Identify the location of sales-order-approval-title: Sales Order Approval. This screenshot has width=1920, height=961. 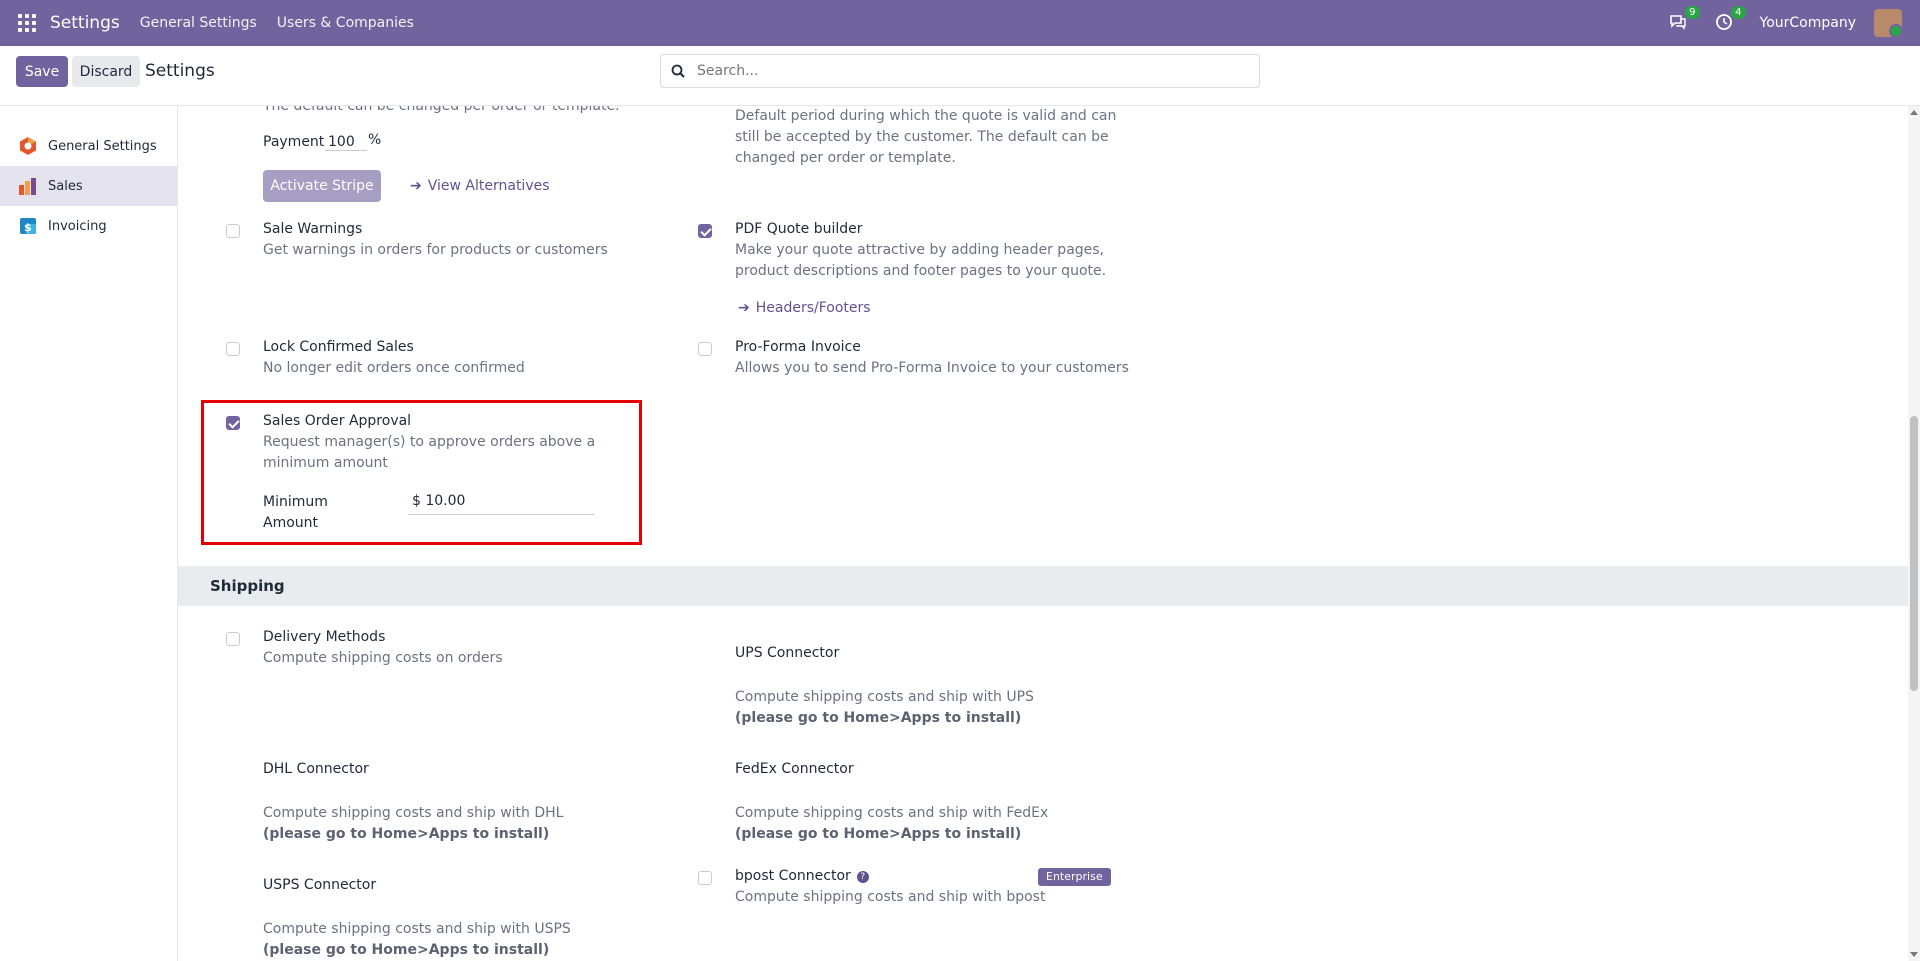
(337, 421).